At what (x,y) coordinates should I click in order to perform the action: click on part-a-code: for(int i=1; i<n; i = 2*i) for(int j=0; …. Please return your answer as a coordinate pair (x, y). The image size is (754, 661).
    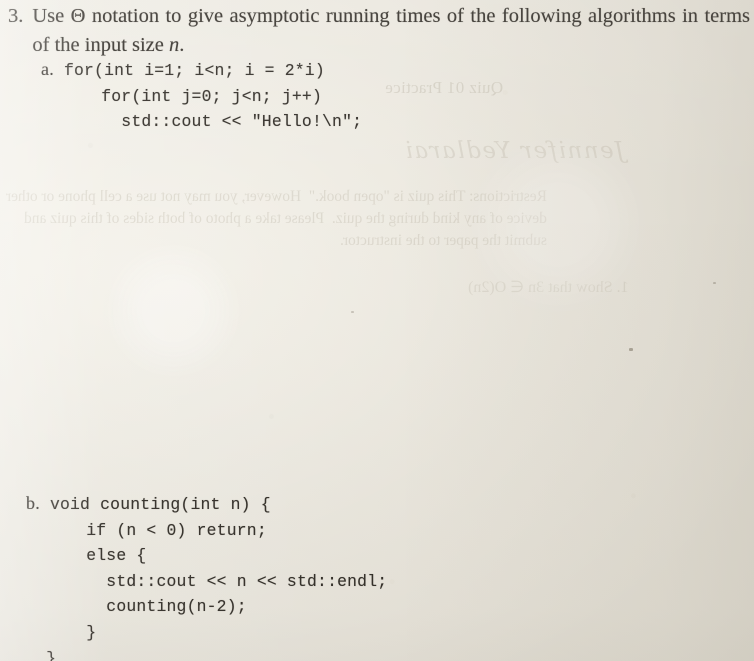
    Looking at the image, I should click on (213, 96).